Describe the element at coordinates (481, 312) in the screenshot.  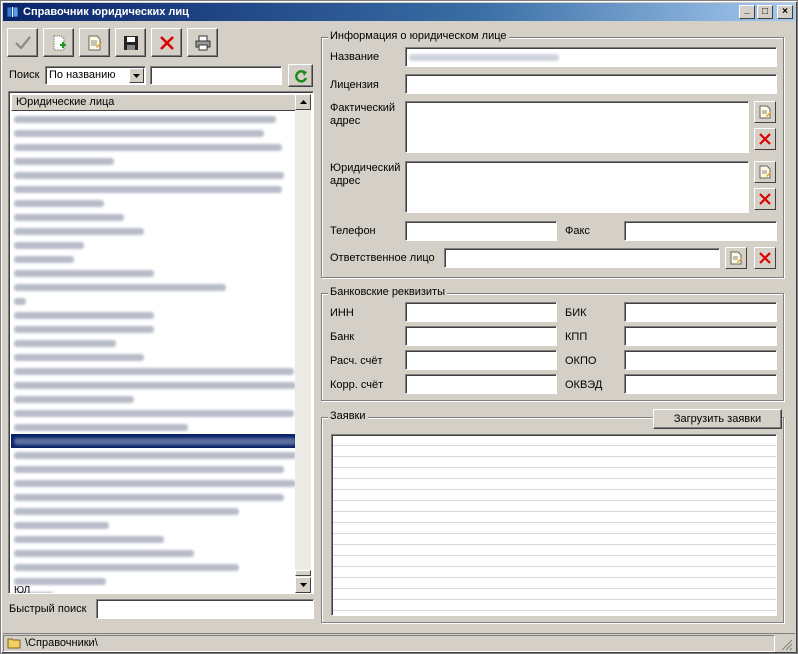
I see `inn-field` at that location.